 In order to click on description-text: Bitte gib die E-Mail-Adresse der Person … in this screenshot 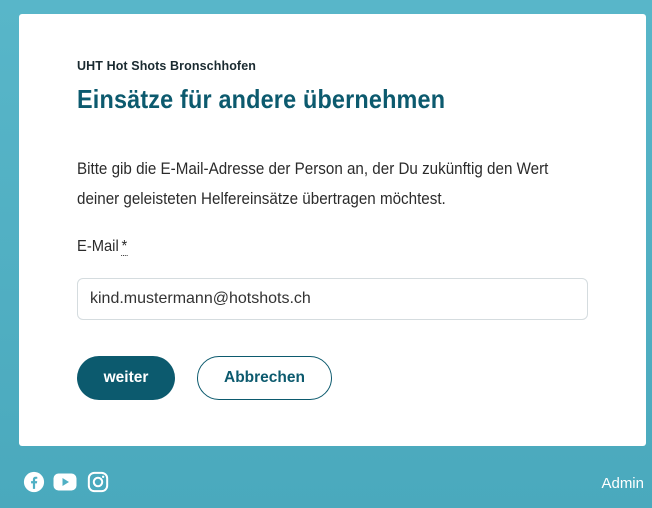, I will do `click(313, 184)`.